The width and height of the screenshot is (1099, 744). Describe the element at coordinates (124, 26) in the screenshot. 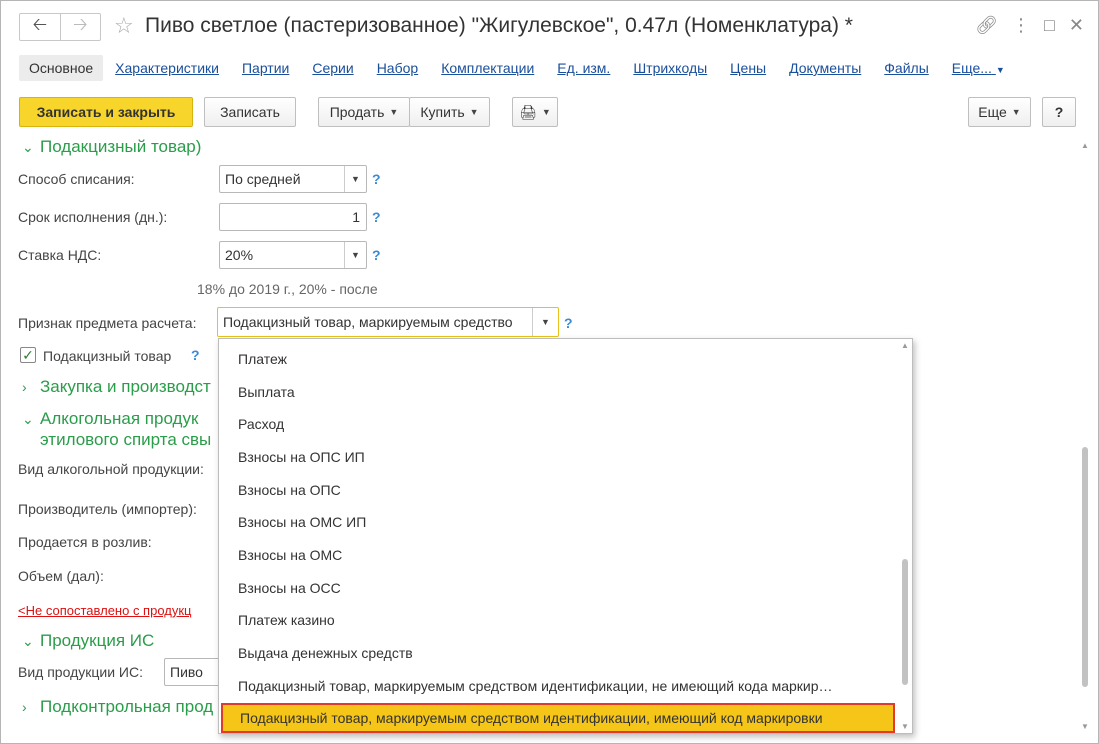

I see `favorite-star-icon: ☆` at that location.